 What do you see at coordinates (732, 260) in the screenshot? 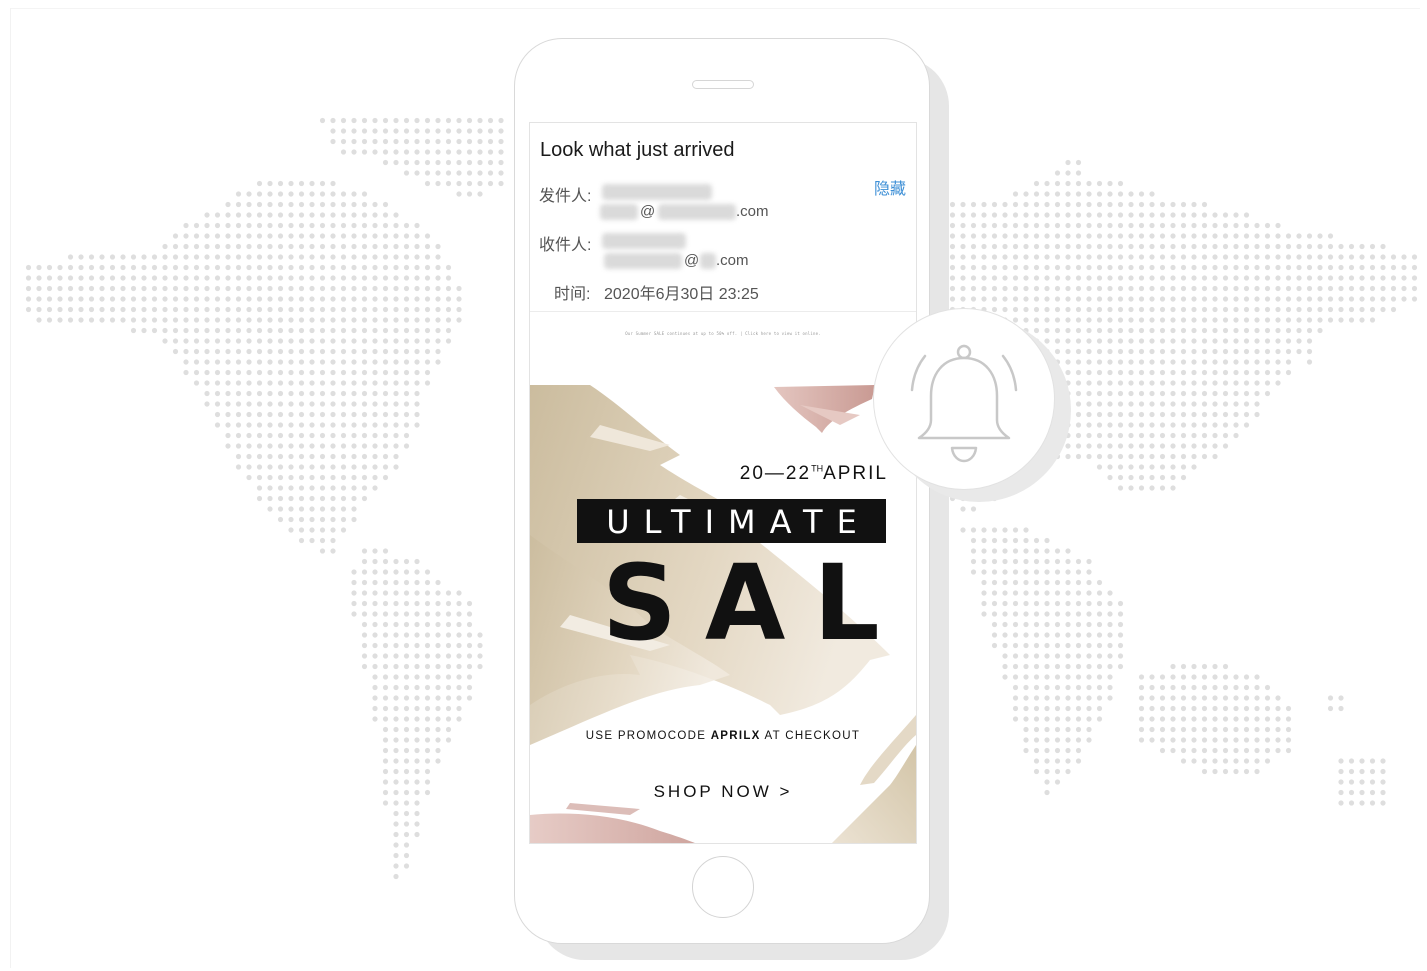
I see `recipient-domain-suffix: .com` at bounding box center [732, 260].